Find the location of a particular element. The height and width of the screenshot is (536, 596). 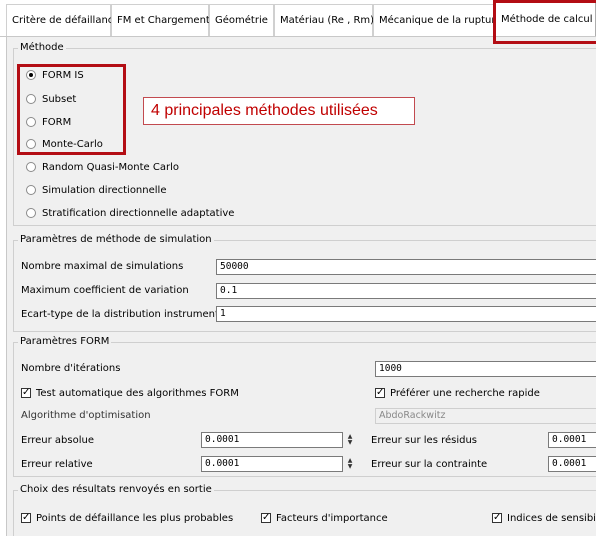

max-sims-input: 50000 is located at coordinates (406, 267).